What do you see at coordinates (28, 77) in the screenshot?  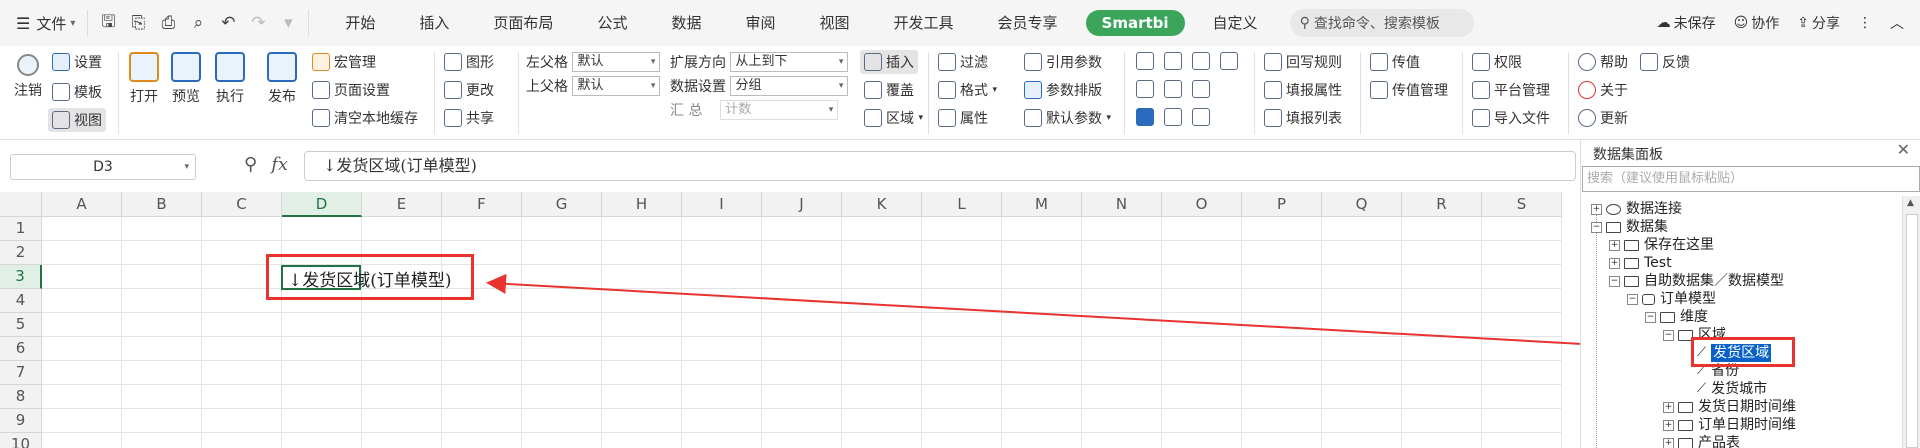 I see `logout-button: 注销` at bounding box center [28, 77].